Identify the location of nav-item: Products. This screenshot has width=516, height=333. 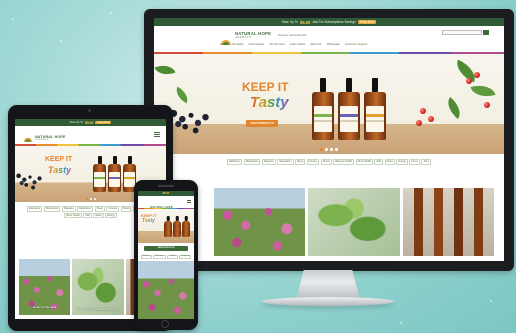
(237, 44).